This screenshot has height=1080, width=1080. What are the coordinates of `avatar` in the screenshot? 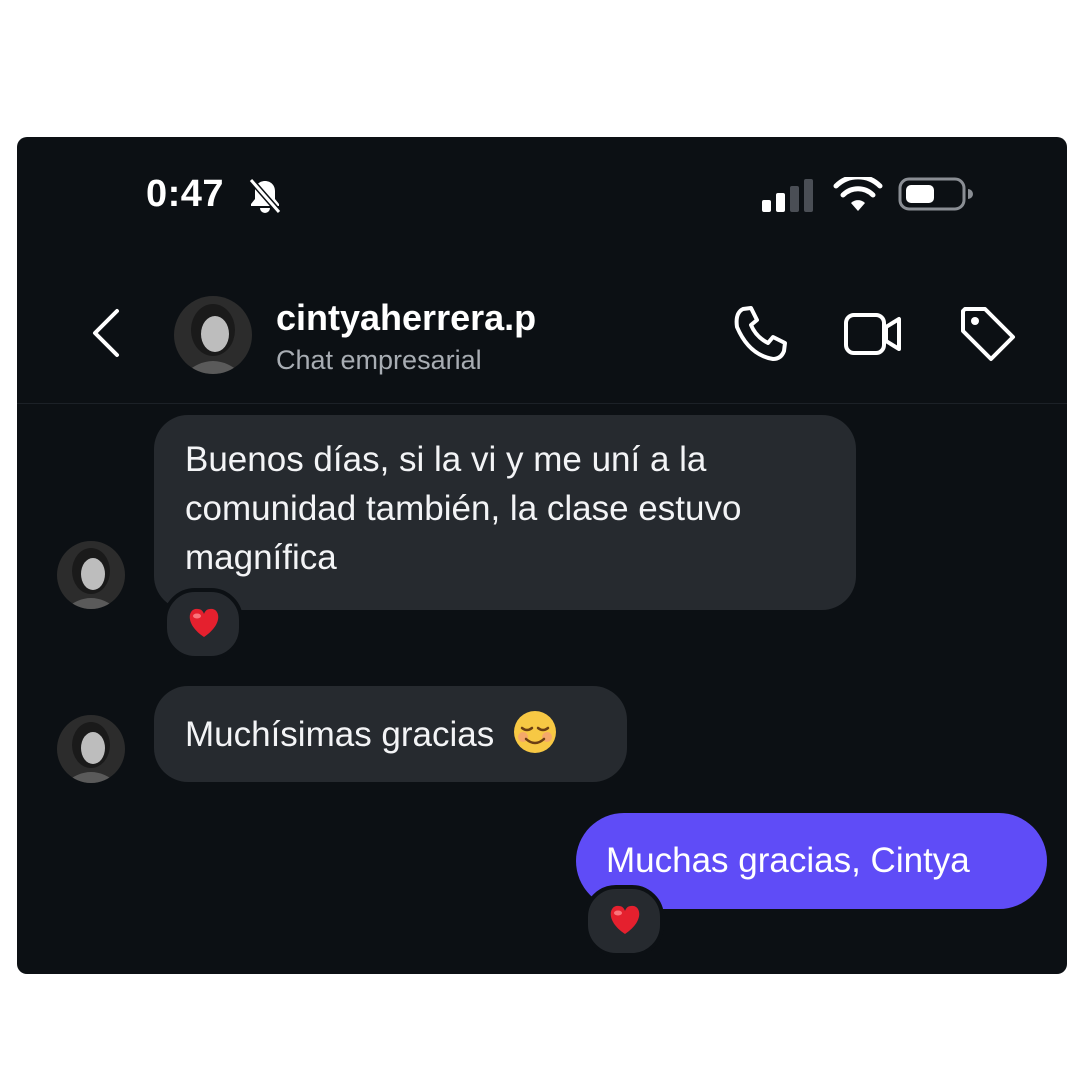 It's located at (213, 335).